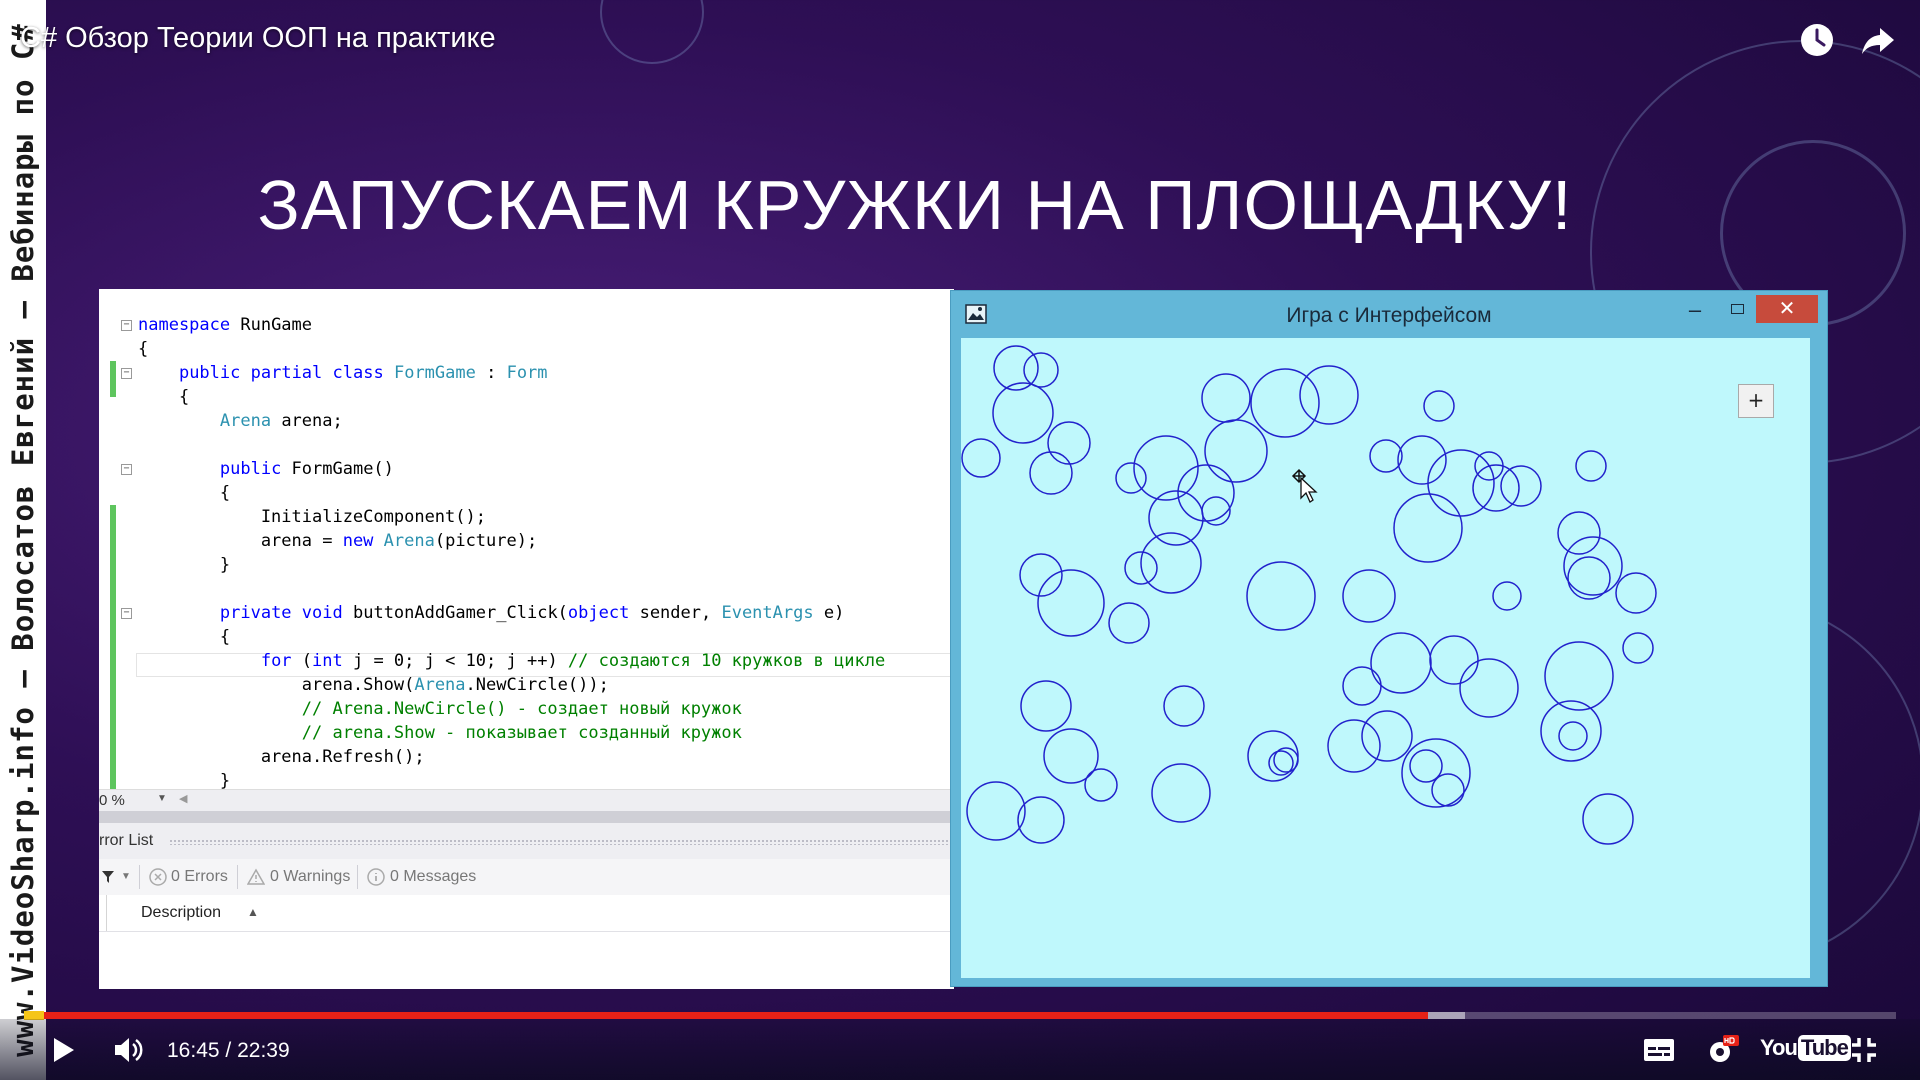 The width and height of the screenshot is (1920, 1080). What do you see at coordinates (255, 613) in the screenshot?
I see `code-token: private` at bounding box center [255, 613].